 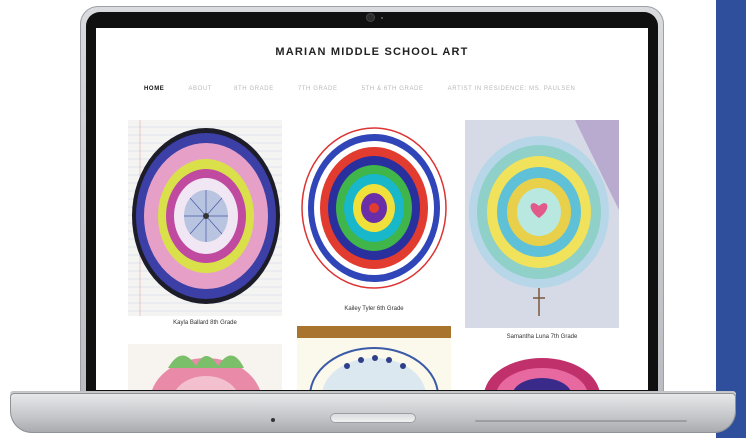 I want to click on power-indicator-icon, so click(x=273, y=420).